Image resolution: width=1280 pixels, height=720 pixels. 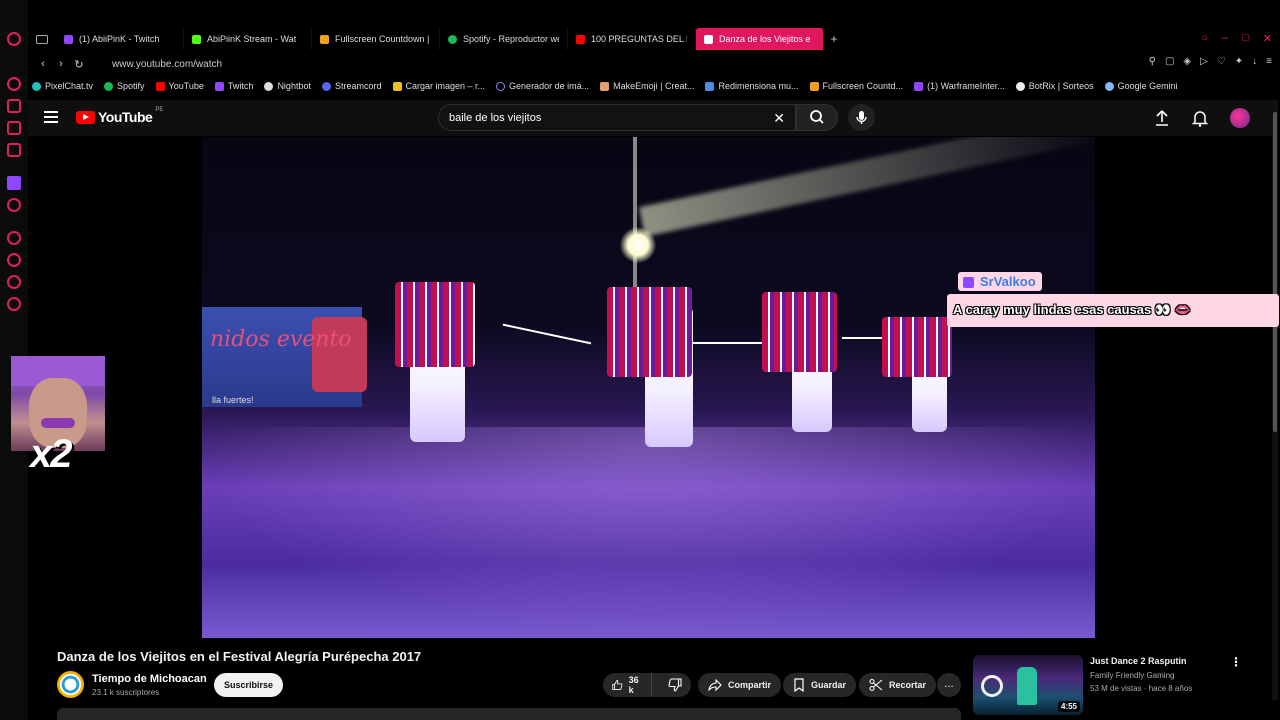 I want to click on subscribe-button: Suscribirse, so click(x=248, y=685).